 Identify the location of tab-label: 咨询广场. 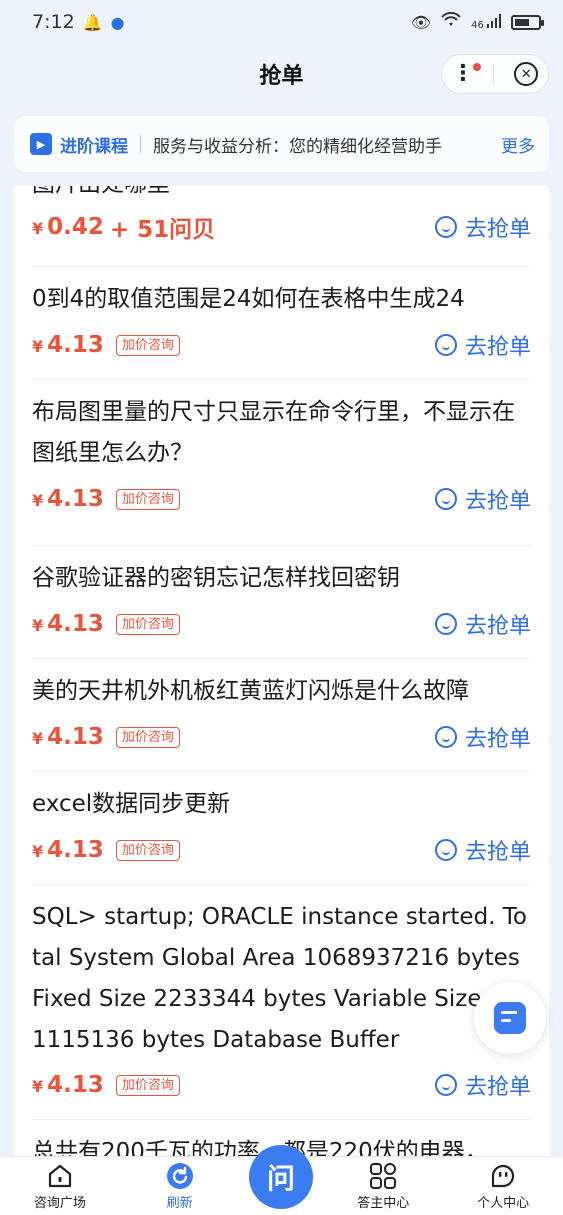
(59, 1203).